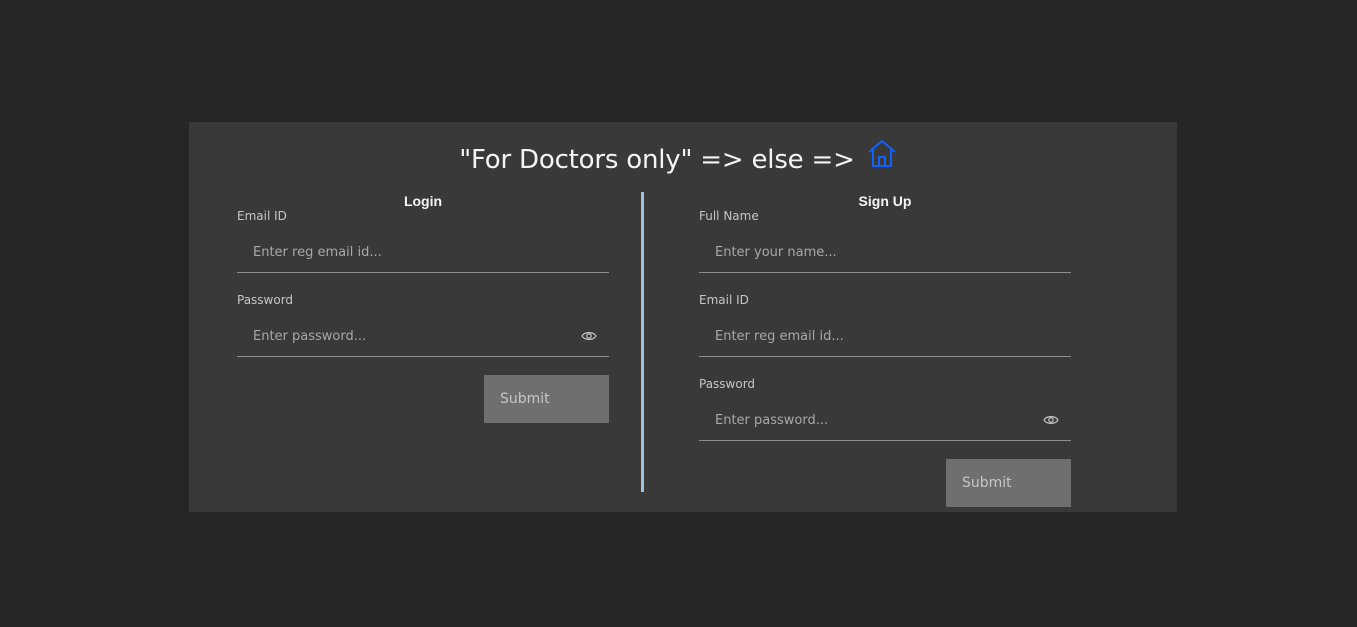 This screenshot has height=627, width=1357. I want to click on login-password-group: Password, so click(423, 324).